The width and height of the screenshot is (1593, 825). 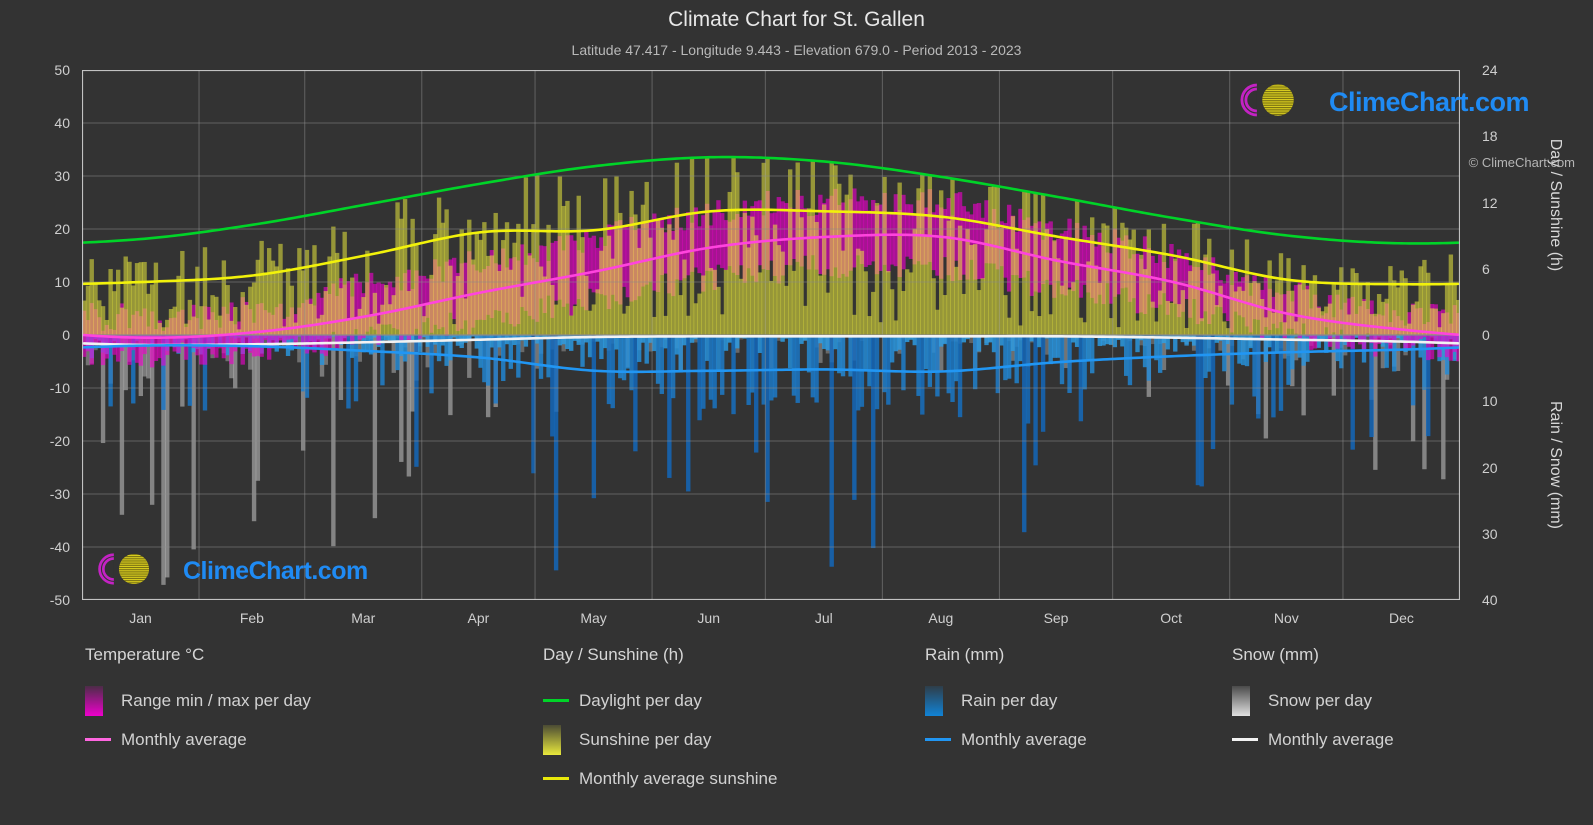 What do you see at coordinates (1555, 205) in the screenshot?
I see `y-axis-right-top-title: Day / Sunshine (h)` at bounding box center [1555, 205].